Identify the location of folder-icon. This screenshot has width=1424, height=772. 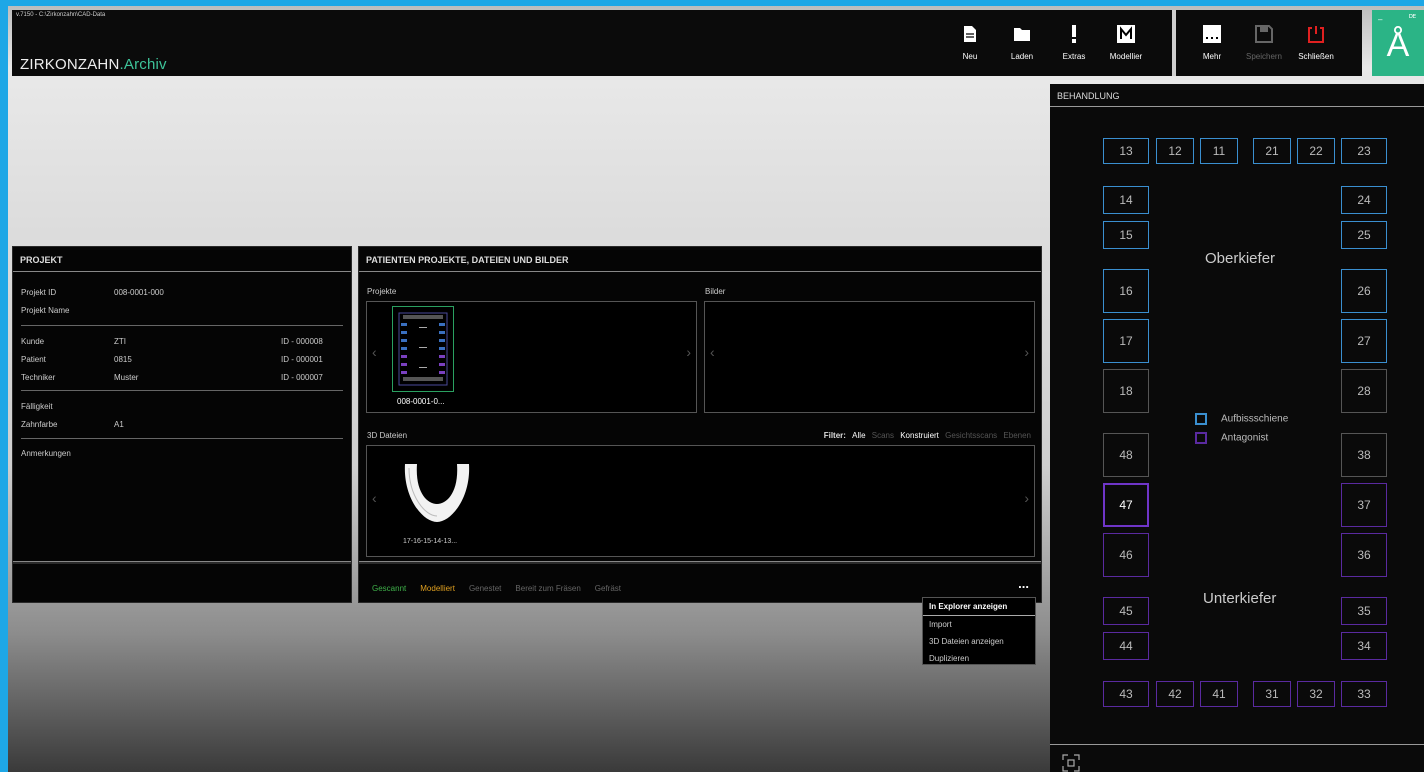
(1022, 34).